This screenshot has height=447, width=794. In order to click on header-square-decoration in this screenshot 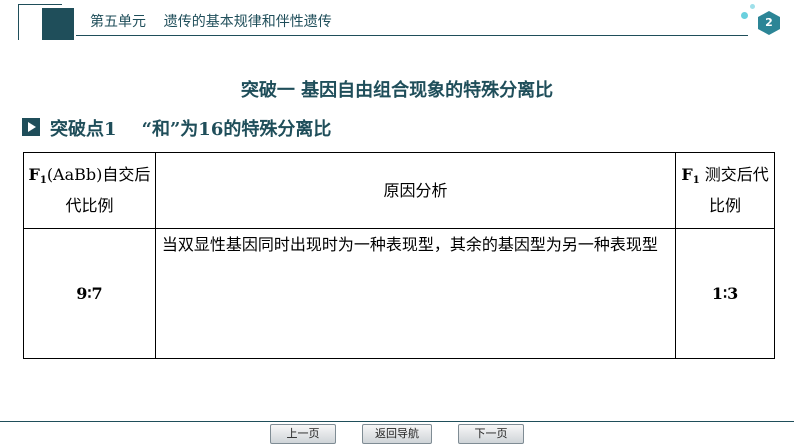, I will do `click(58, 24)`.